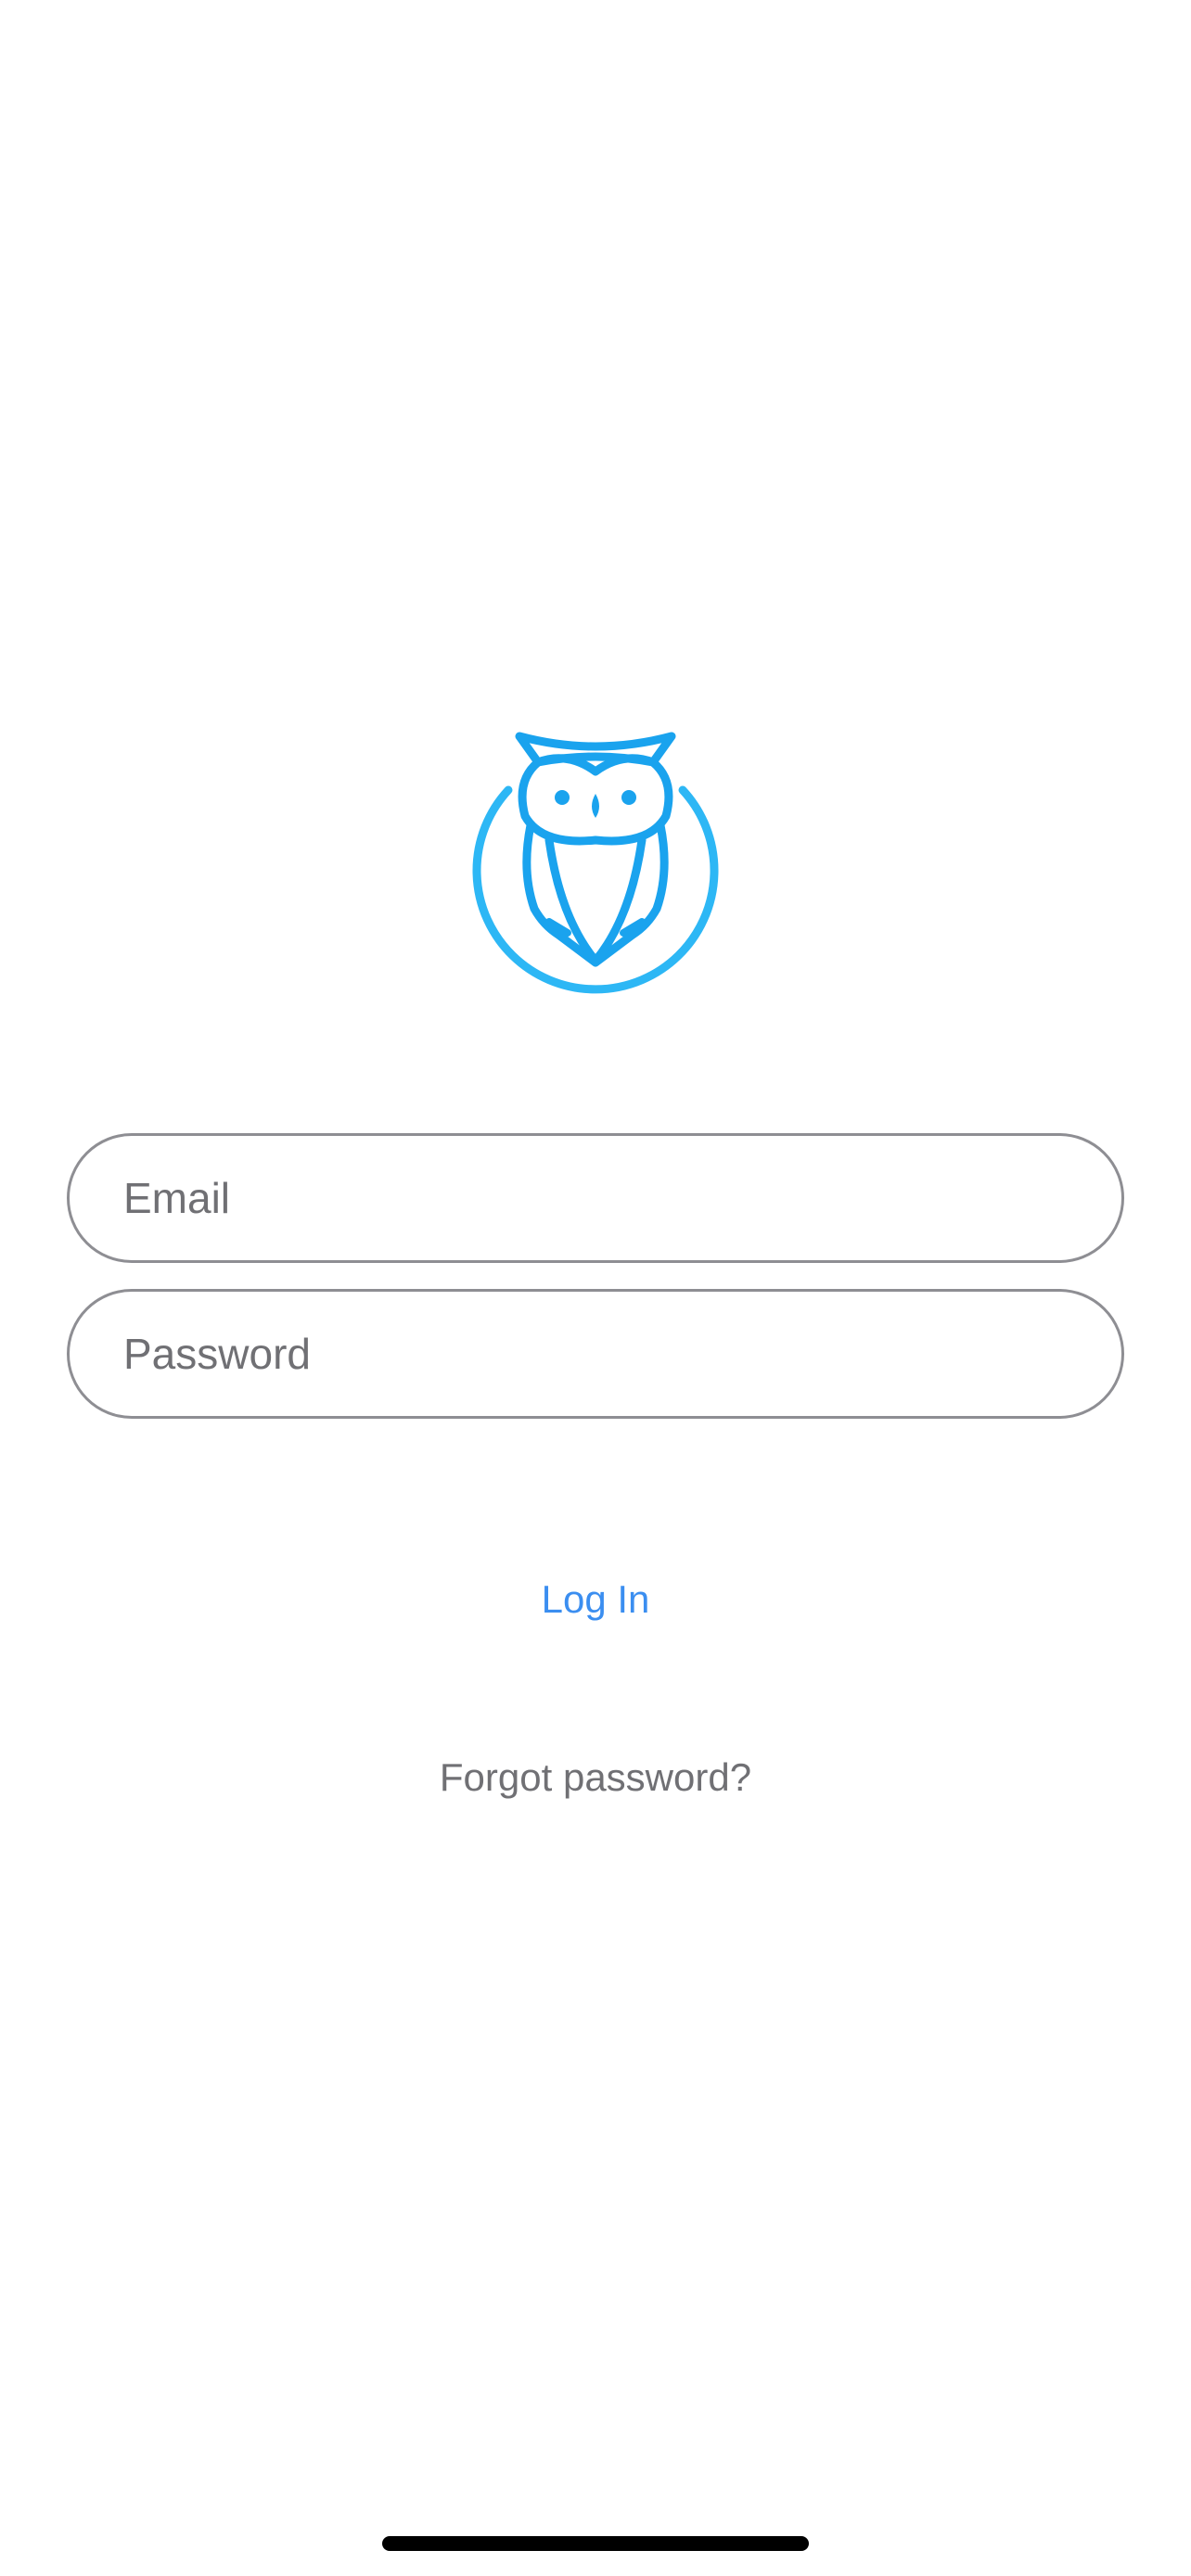 Image resolution: width=1191 pixels, height=2576 pixels. What do you see at coordinates (595, 2543) in the screenshot?
I see `home-indicator` at bounding box center [595, 2543].